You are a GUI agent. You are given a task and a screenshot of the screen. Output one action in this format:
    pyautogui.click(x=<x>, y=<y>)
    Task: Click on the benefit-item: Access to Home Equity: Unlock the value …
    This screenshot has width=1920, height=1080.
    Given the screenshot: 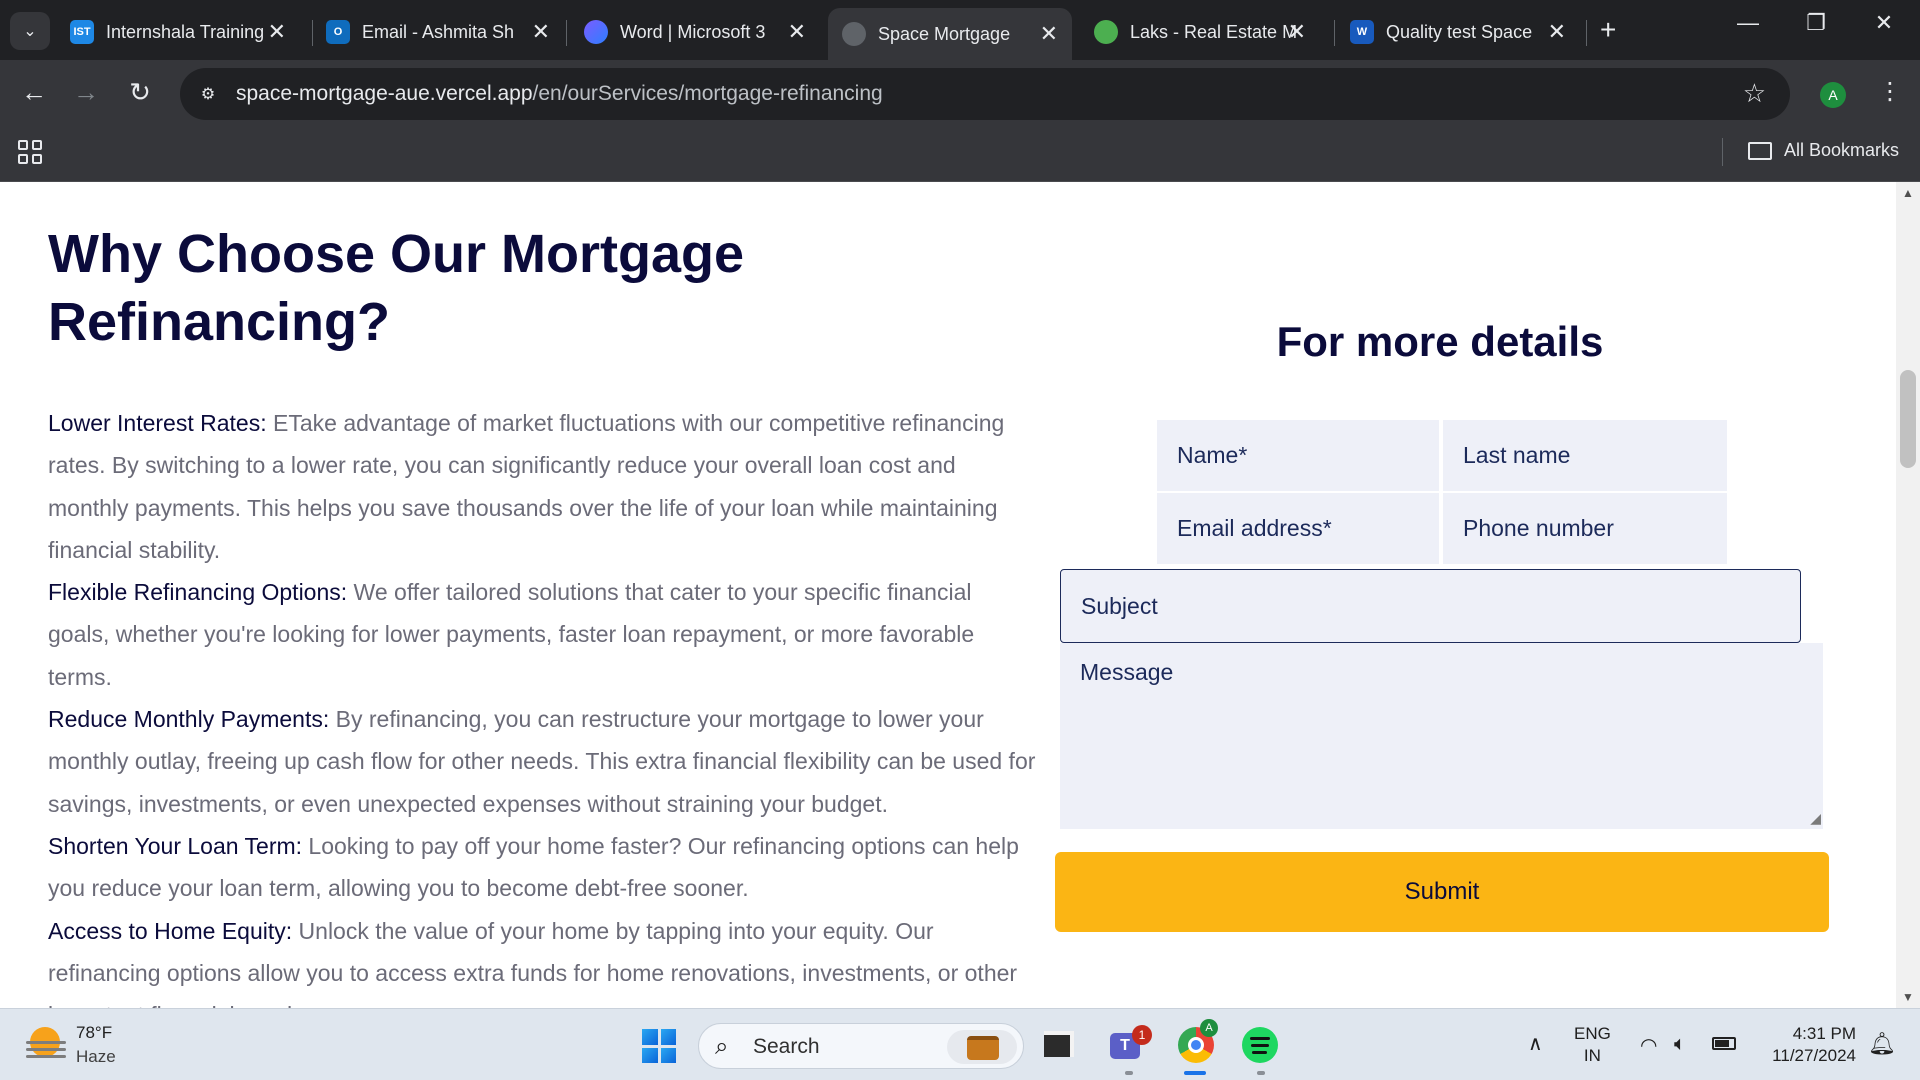 What is the action you would take?
    pyautogui.click(x=543, y=959)
    